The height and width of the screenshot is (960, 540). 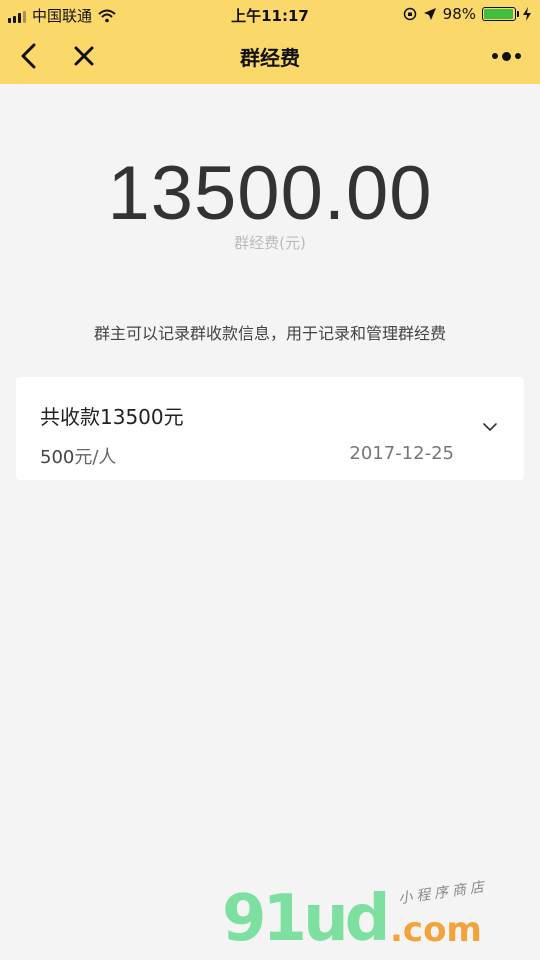 What do you see at coordinates (95, 457) in the screenshot?
I see `rate-unit: 元/人` at bounding box center [95, 457].